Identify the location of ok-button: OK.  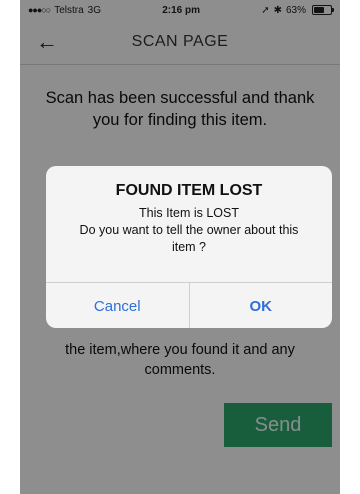
(260, 305).